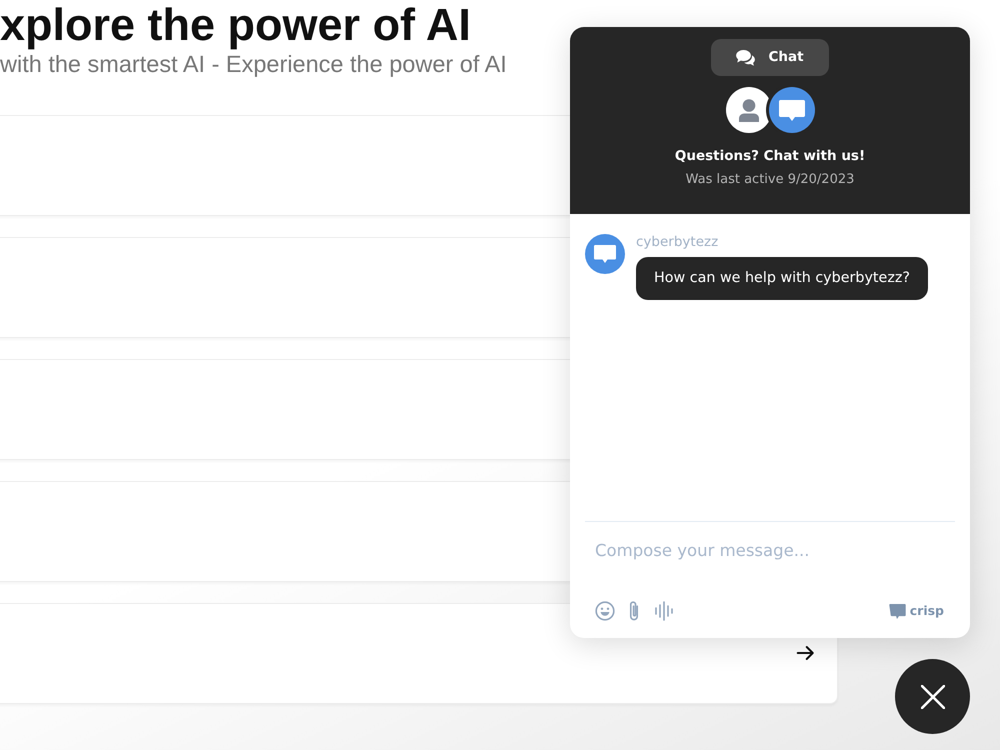 The height and width of the screenshot is (750, 1000). Describe the element at coordinates (932, 696) in the screenshot. I see `close-icon` at that location.